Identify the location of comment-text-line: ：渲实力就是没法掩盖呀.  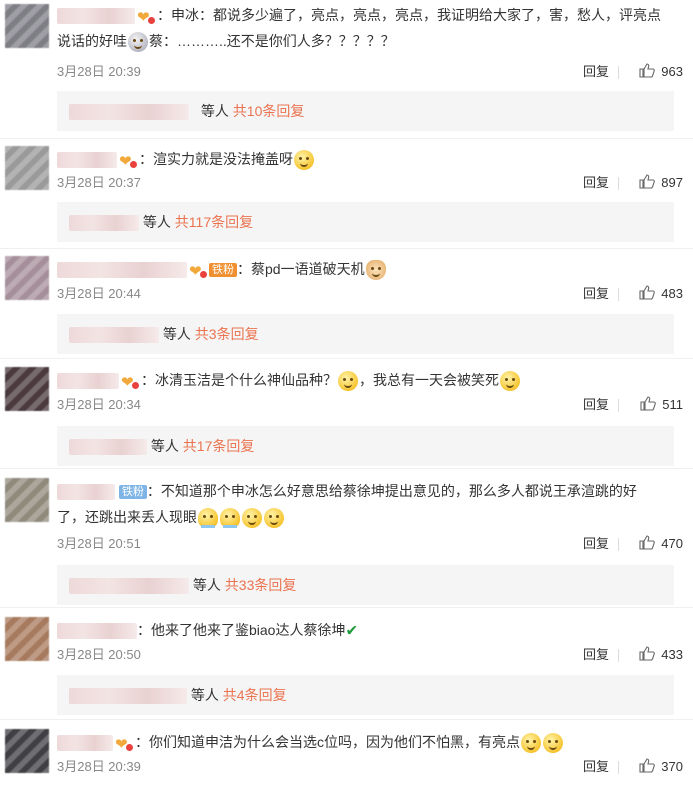
(370, 160).